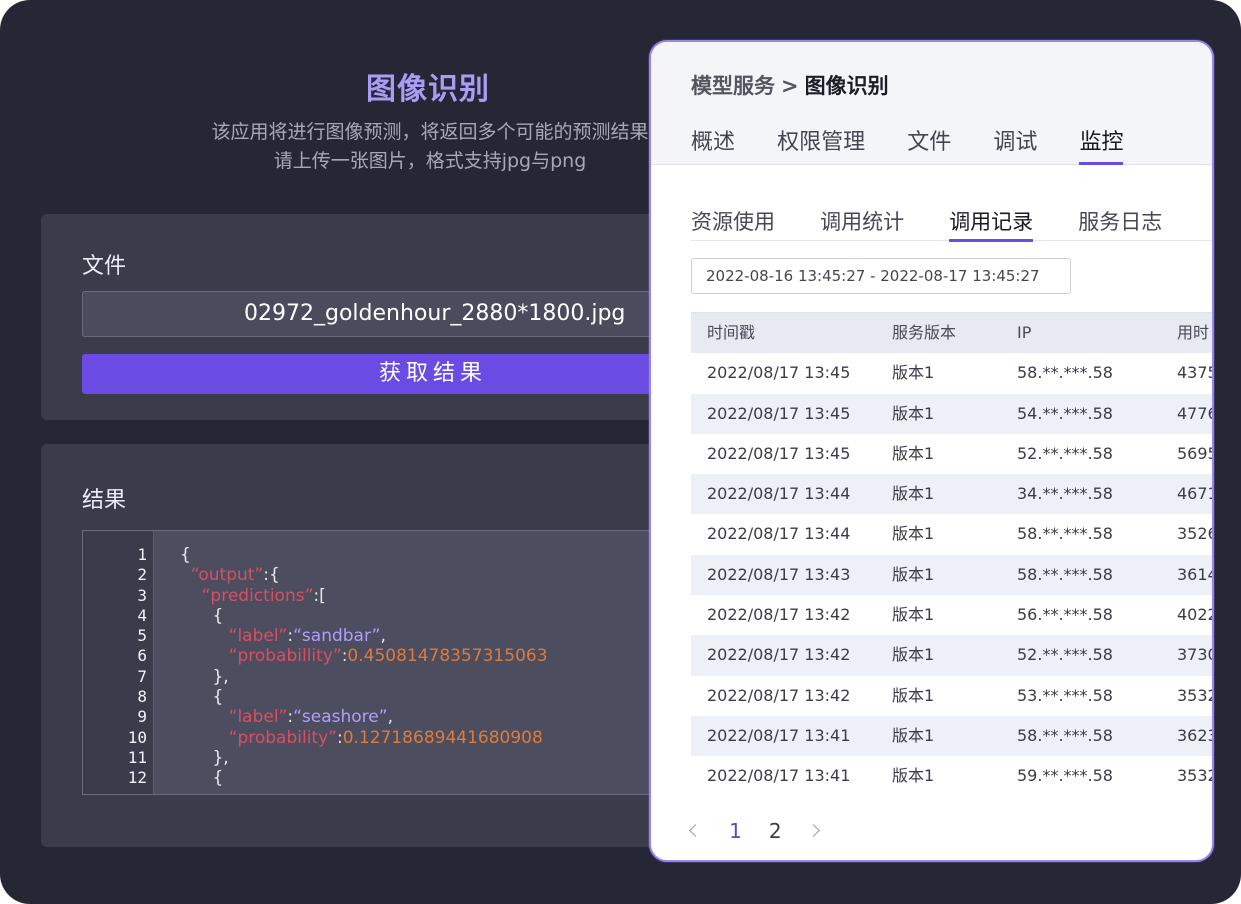 The image size is (1241, 904). I want to click on cell-duration: 4671, so click(1195, 494).